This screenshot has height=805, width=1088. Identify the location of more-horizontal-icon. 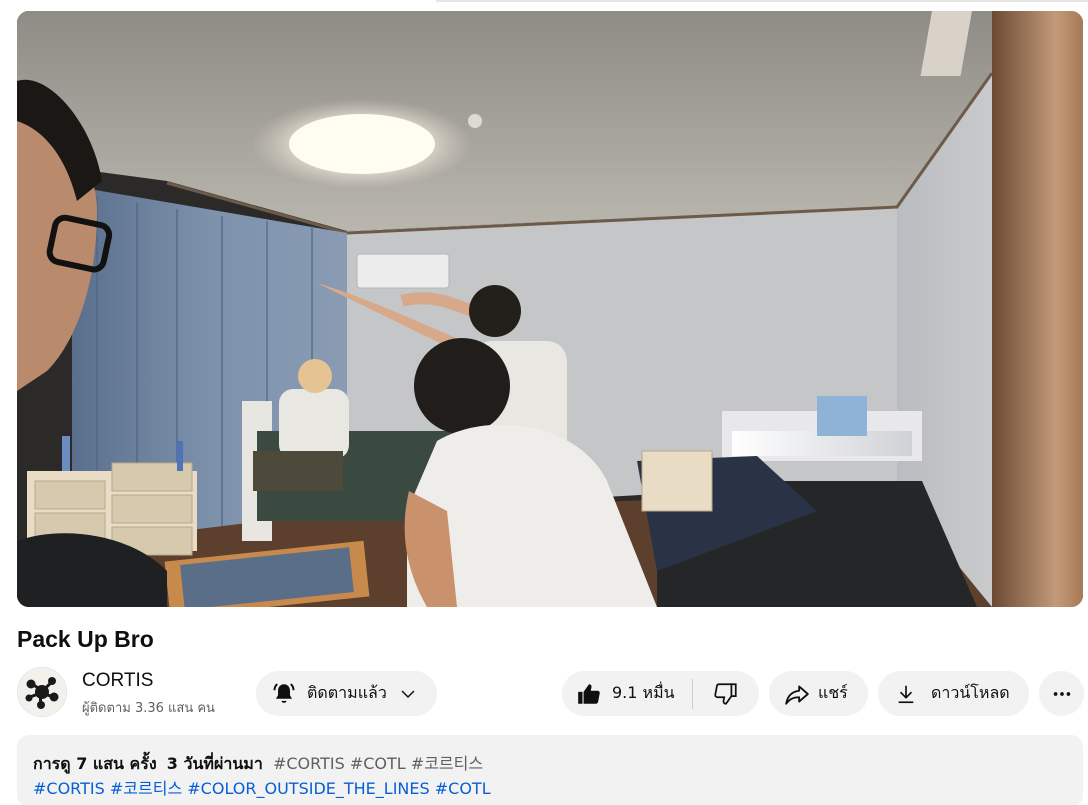
(1061, 693).